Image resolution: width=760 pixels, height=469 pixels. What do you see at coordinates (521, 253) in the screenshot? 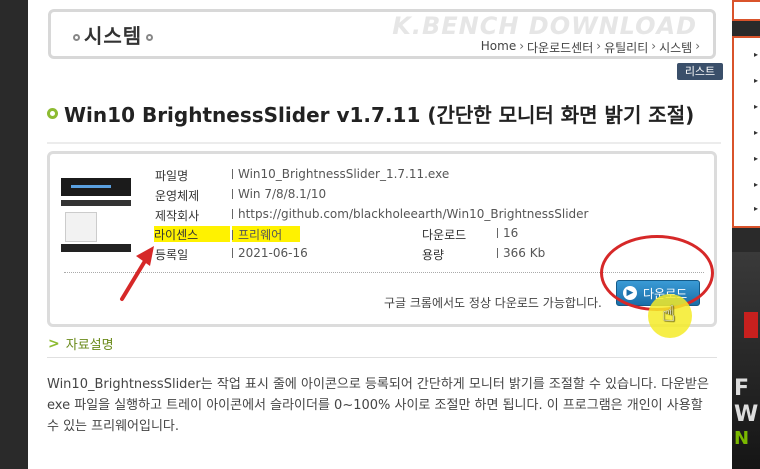
I see `field-value-size: 366 Kb` at bounding box center [521, 253].